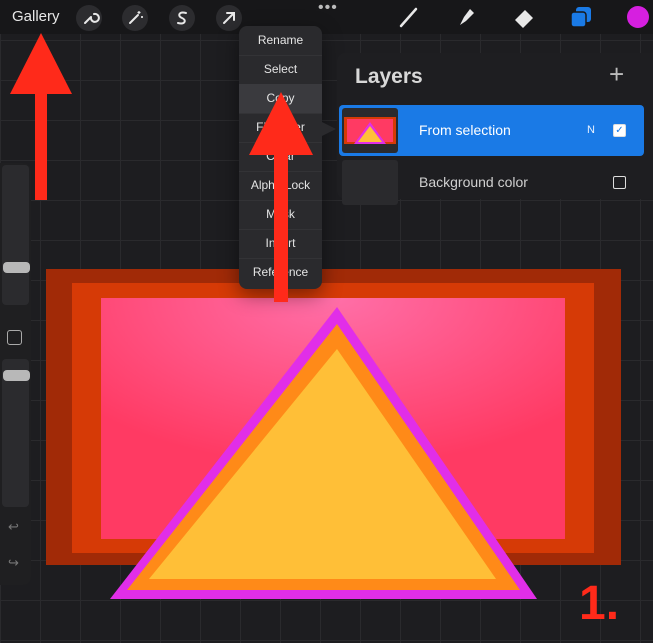  What do you see at coordinates (599, 603) in the screenshot?
I see `step-number-label: 1.` at bounding box center [599, 603].